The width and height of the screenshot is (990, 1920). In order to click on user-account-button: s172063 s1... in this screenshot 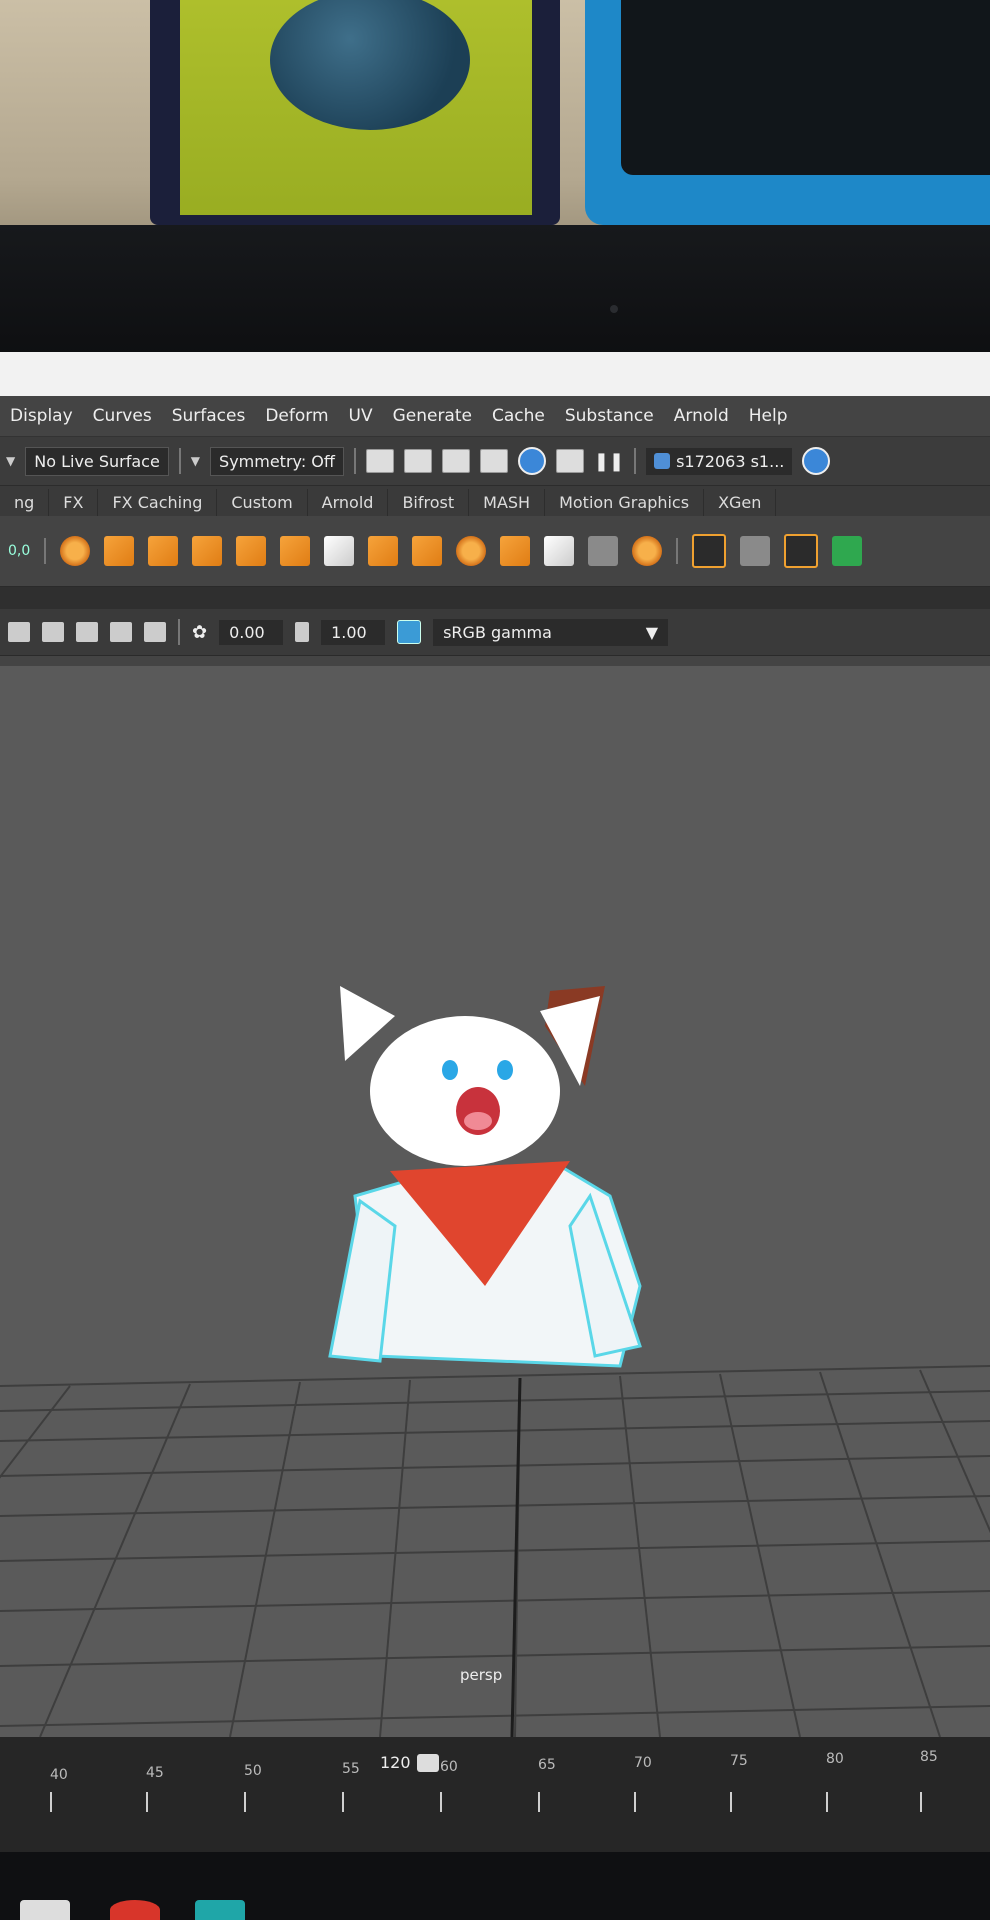, I will do `click(719, 461)`.